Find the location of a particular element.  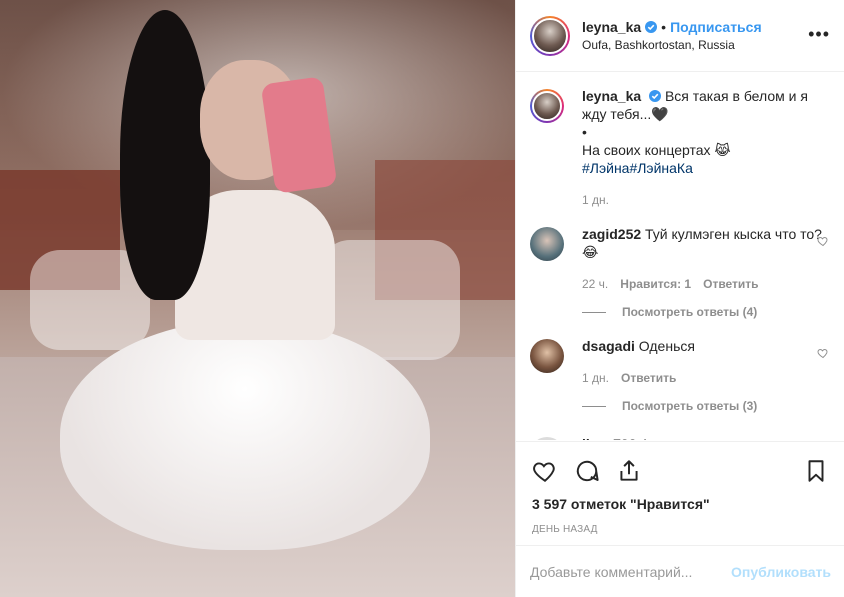

view-replies-label: Посмотреть ответы (4) is located at coordinates (690, 312).